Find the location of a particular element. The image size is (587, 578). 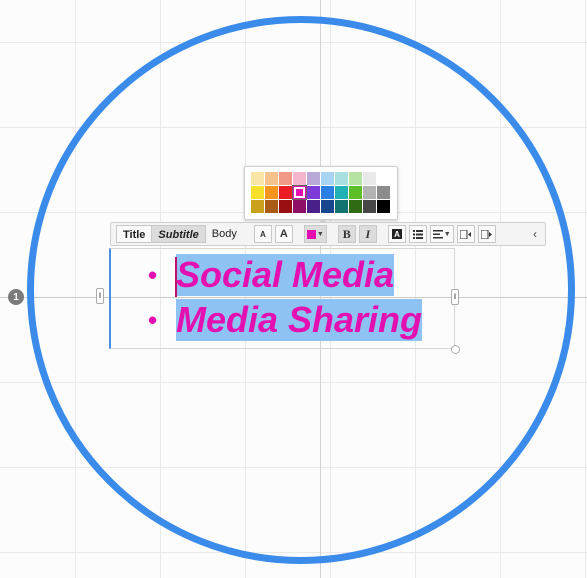

indent-button is located at coordinates (486, 234).